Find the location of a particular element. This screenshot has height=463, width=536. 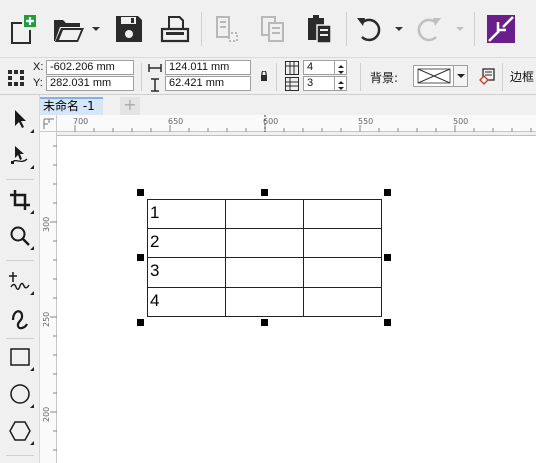

copy-icon is located at coordinates (272, 29).